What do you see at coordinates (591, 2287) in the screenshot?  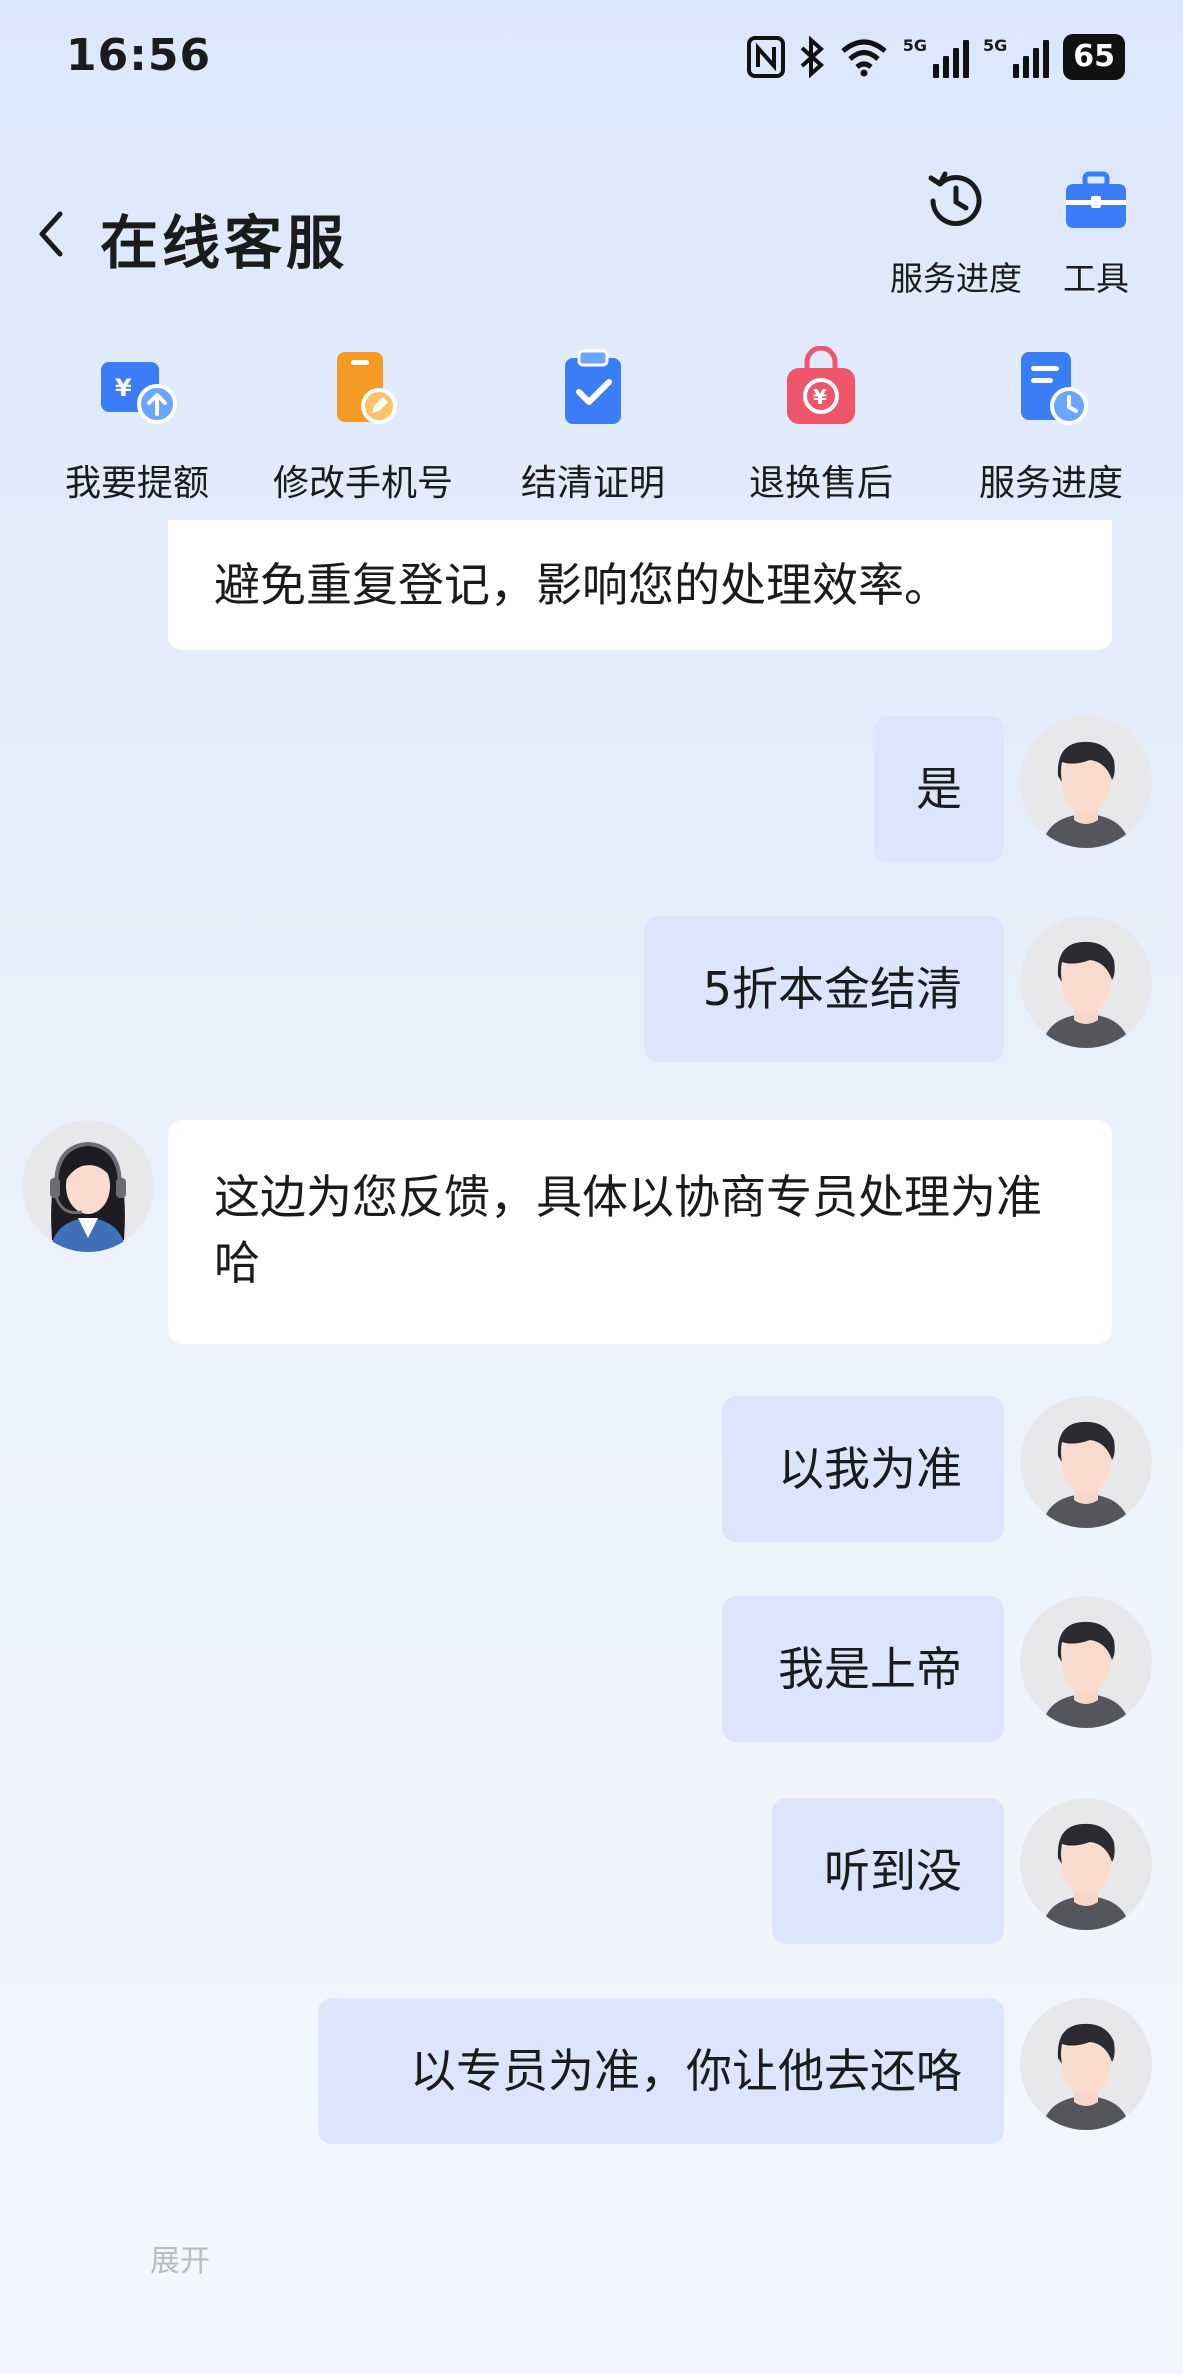 I see `bottom-bar` at bounding box center [591, 2287].